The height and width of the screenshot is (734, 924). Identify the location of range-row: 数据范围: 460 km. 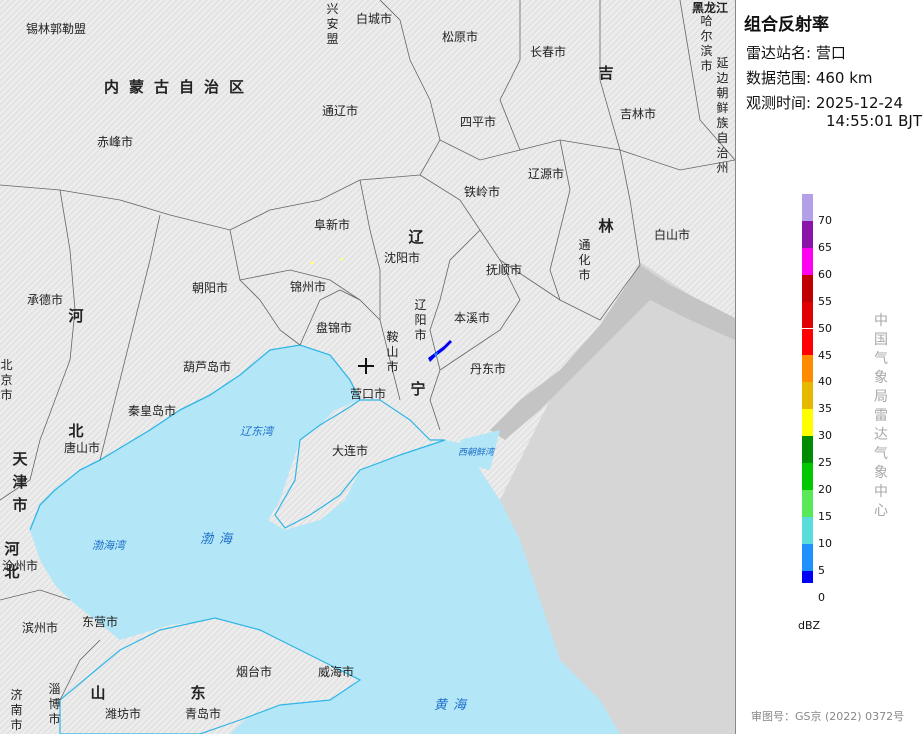
(809, 77).